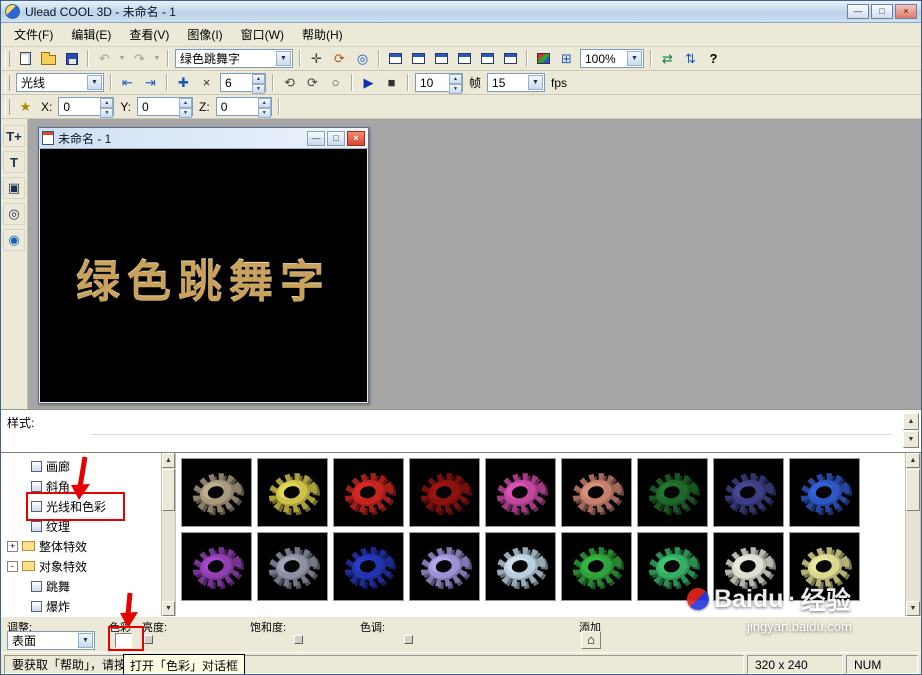 This screenshot has width=922, height=675. What do you see at coordinates (81, 546) in the screenshot?
I see `tree-item: + 整体特效` at bounding box center [81, 546].